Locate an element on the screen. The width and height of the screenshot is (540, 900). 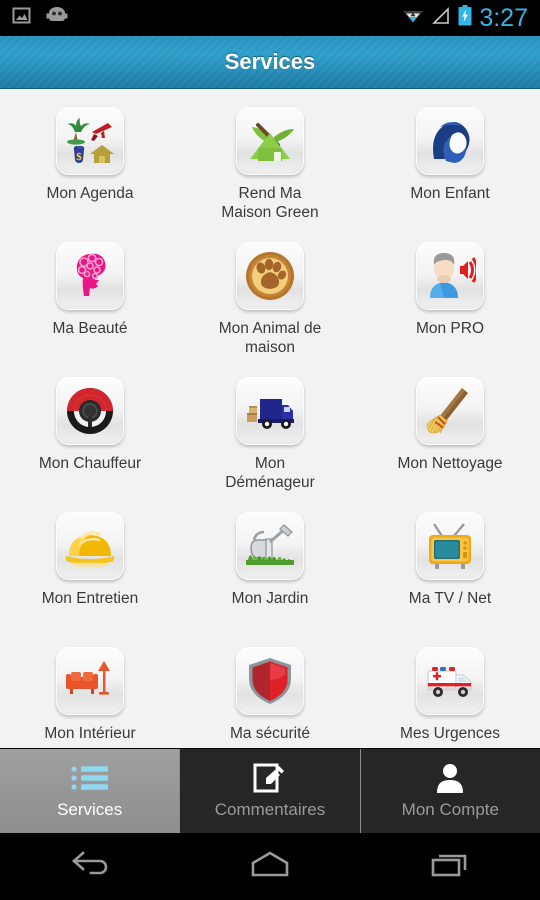
service-item: Mon Chauffeur is located at coordinates (90, 438).